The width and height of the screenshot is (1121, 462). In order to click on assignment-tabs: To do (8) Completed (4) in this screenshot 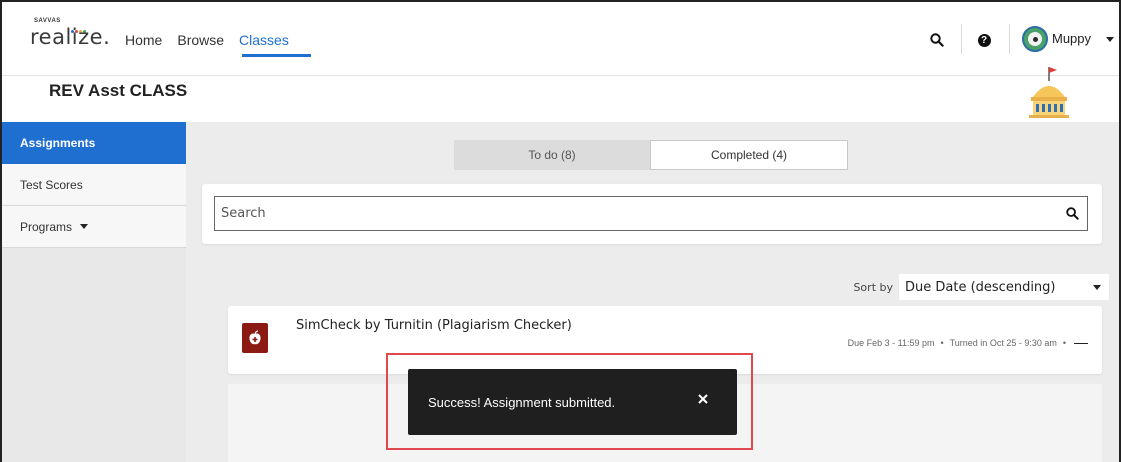, I will do `click(651, 155)`.